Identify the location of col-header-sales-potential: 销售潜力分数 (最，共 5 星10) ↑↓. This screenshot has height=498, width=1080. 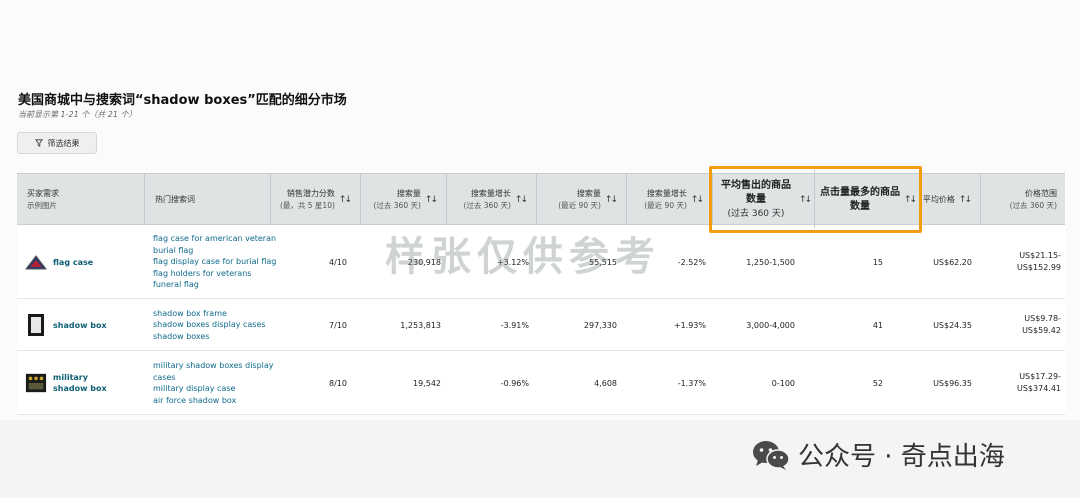
(316, 200).